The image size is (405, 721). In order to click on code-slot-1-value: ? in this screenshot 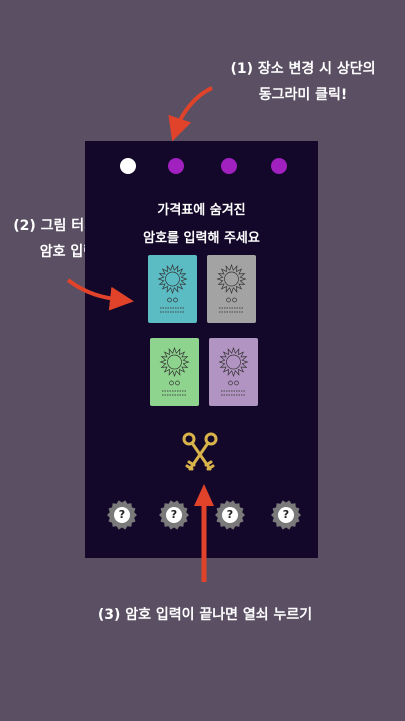, I will do `click(122, 515)`.